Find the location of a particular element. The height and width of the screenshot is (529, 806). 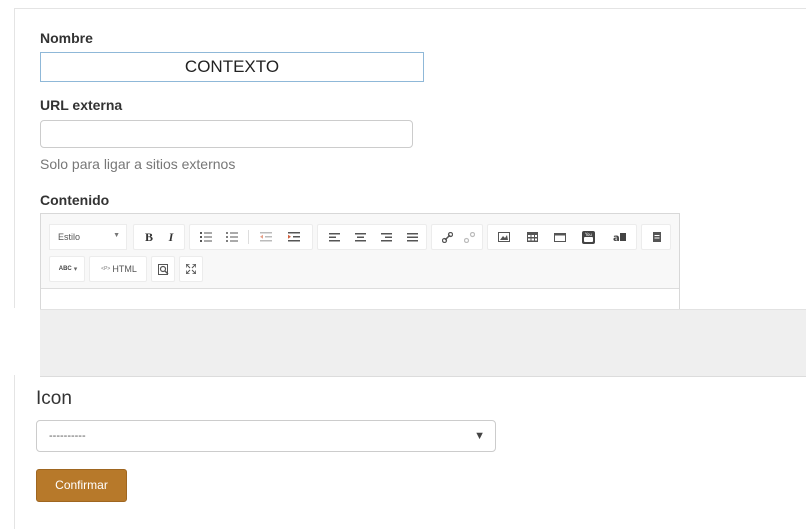

editor-overlay-band is located at coordinates (423, 343).